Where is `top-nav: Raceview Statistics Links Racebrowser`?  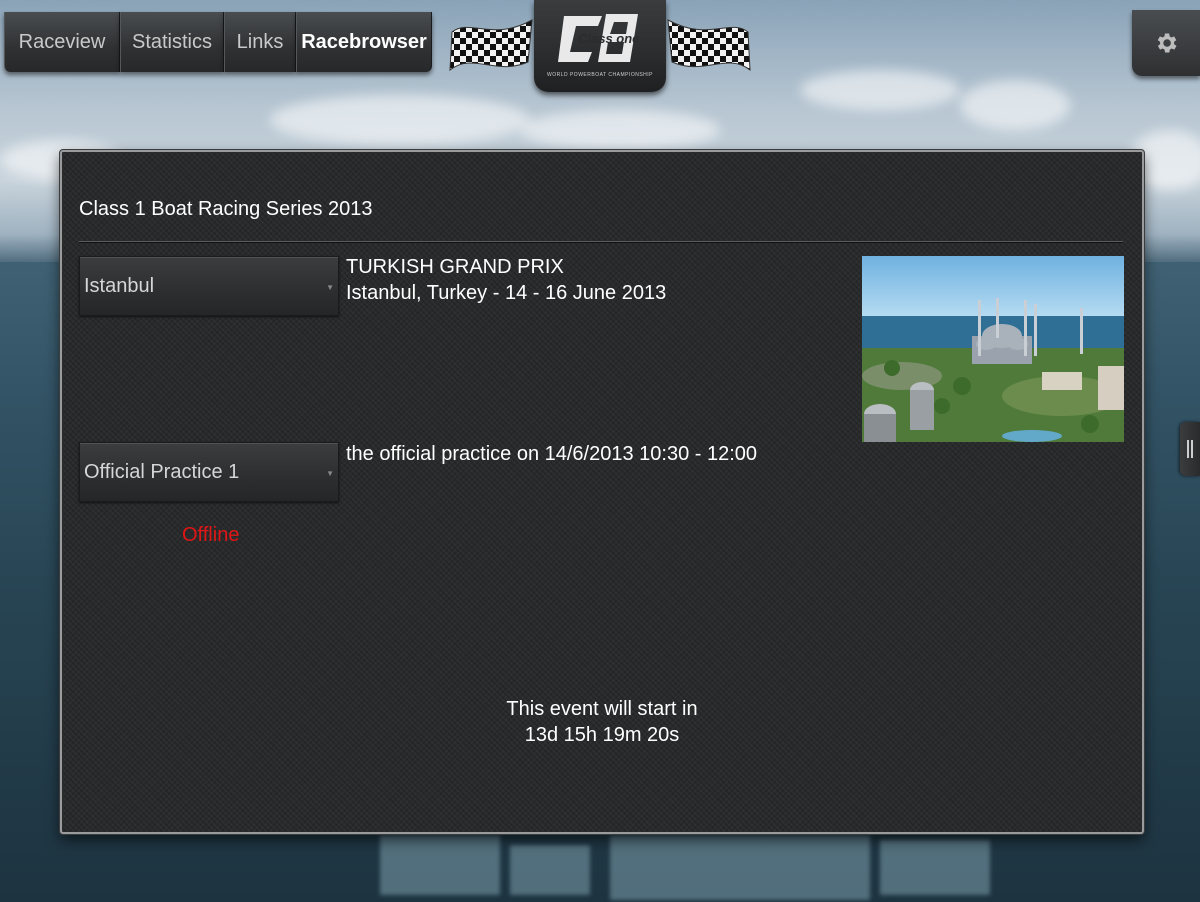 top-nav: Raceview Statistics Links Racebrowser is located at coordinates (218, 43).